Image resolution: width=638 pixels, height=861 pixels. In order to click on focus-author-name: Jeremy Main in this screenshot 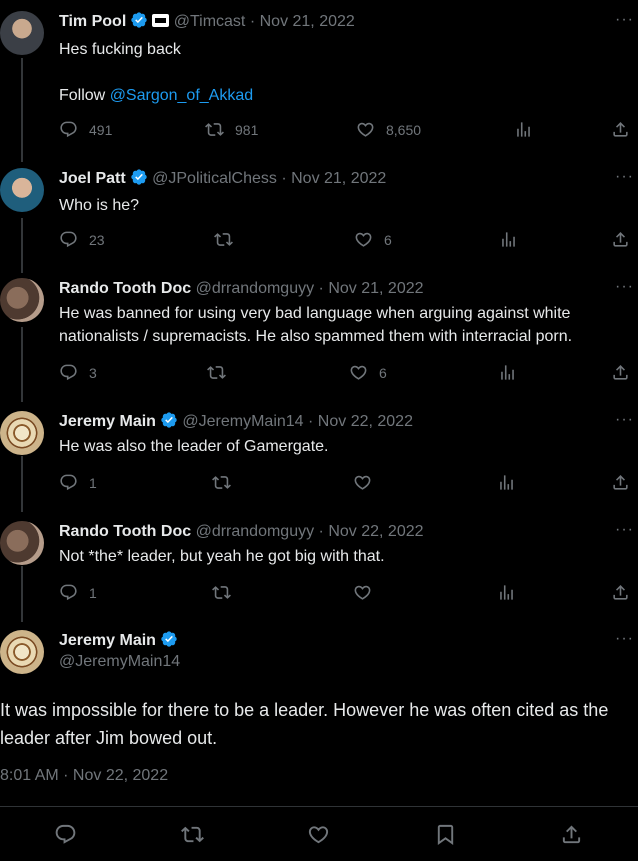, I will do `click(118, 640)`.